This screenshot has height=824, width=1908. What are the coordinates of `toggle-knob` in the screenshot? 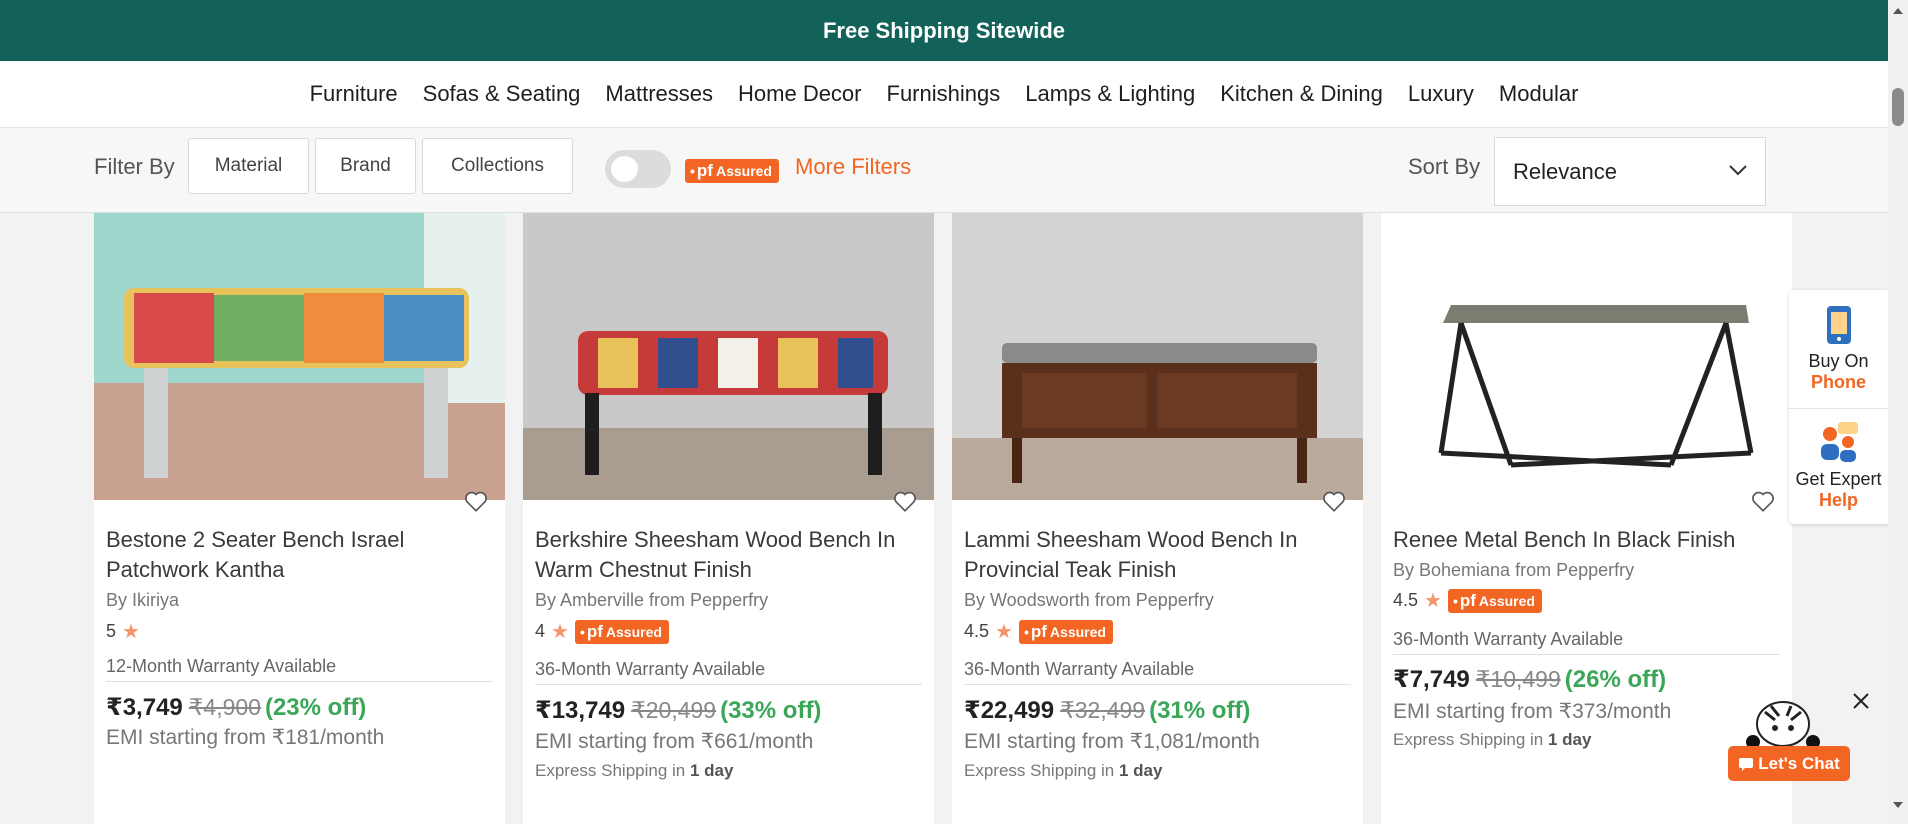 It's located at (624, 169).